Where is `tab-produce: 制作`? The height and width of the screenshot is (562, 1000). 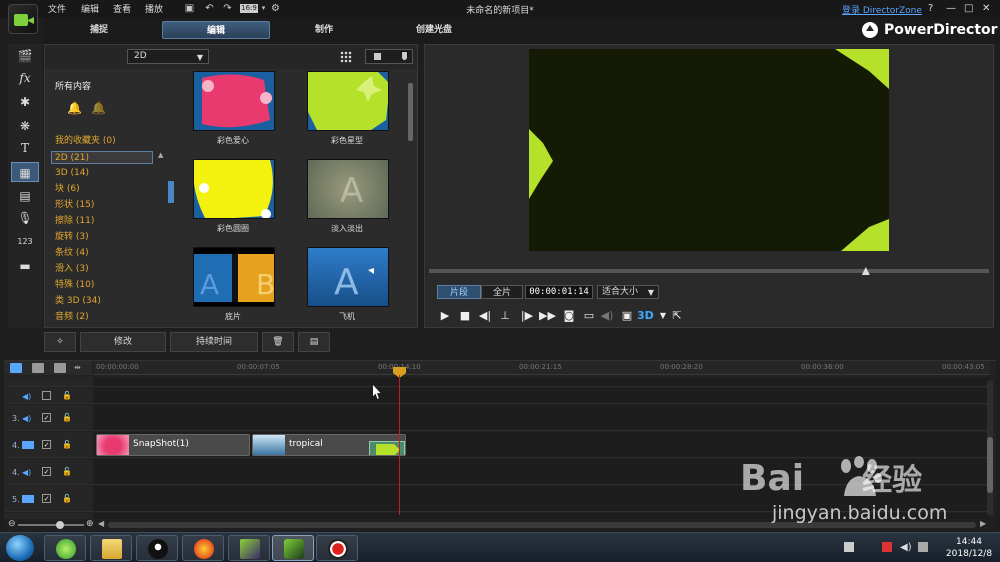 tab-produce: 制作 is located at coordinates (324, 30).